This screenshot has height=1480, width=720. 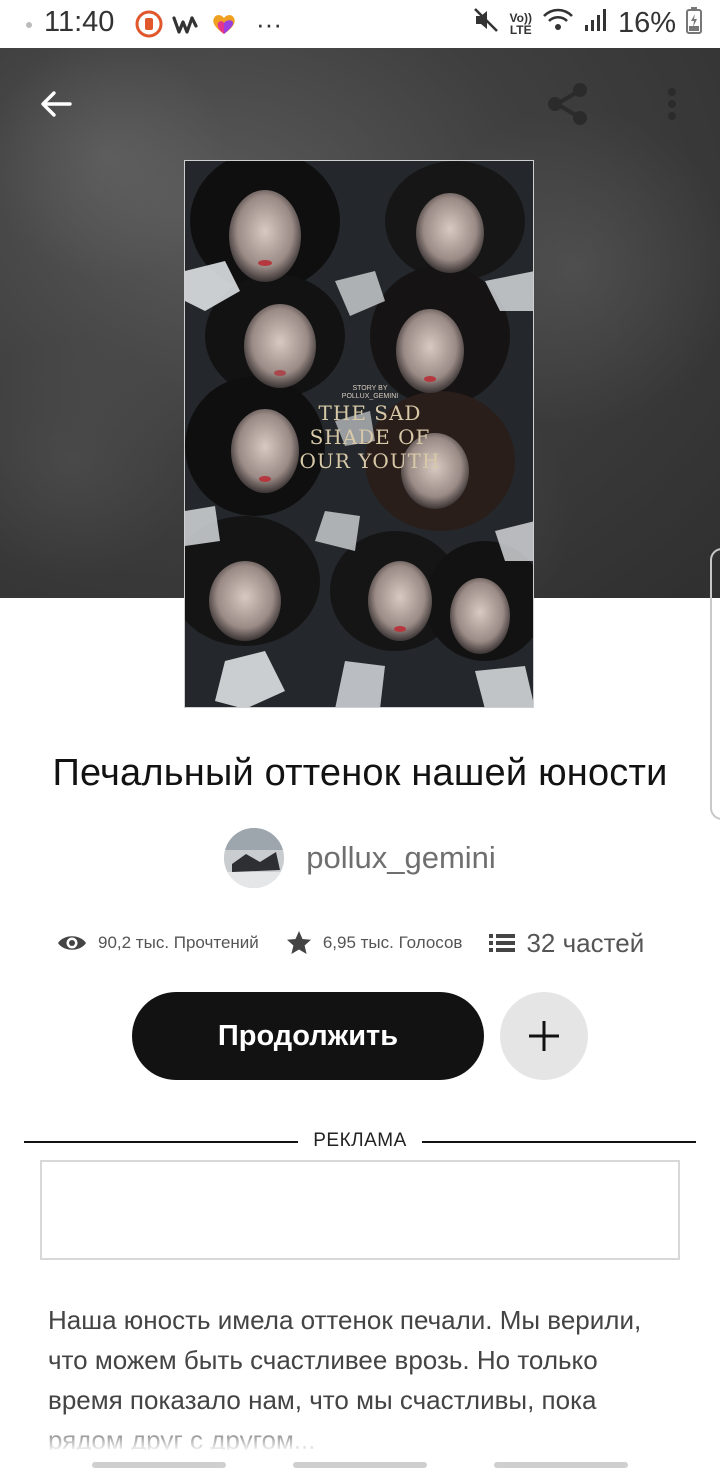 I want to click on signal-icon, so click(x=596, y=23).